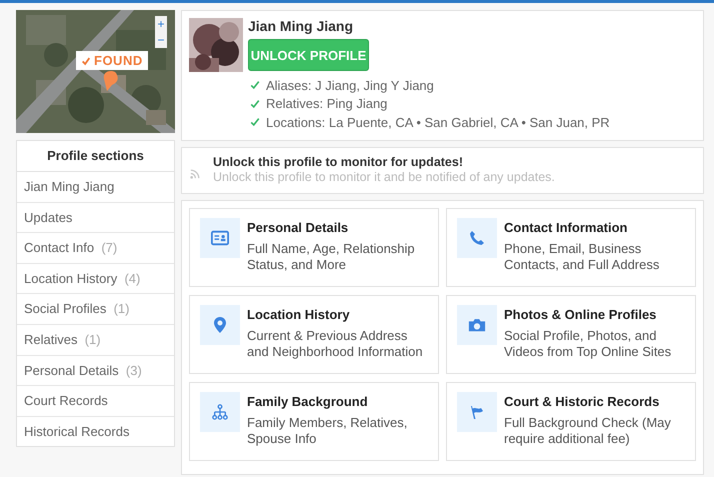  Describe the element at coordinates (95, 340) in the screenshot. I see `sidebar-item: Relatives (1)` at that location.